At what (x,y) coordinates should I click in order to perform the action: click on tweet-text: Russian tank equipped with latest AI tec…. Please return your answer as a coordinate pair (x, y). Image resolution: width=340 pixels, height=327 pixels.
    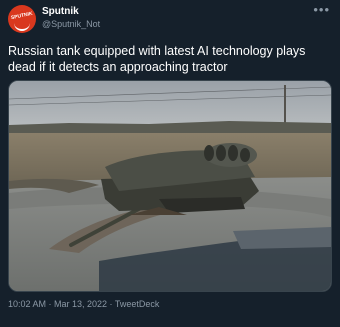
    Looking at the image, I should click on (157, 59).